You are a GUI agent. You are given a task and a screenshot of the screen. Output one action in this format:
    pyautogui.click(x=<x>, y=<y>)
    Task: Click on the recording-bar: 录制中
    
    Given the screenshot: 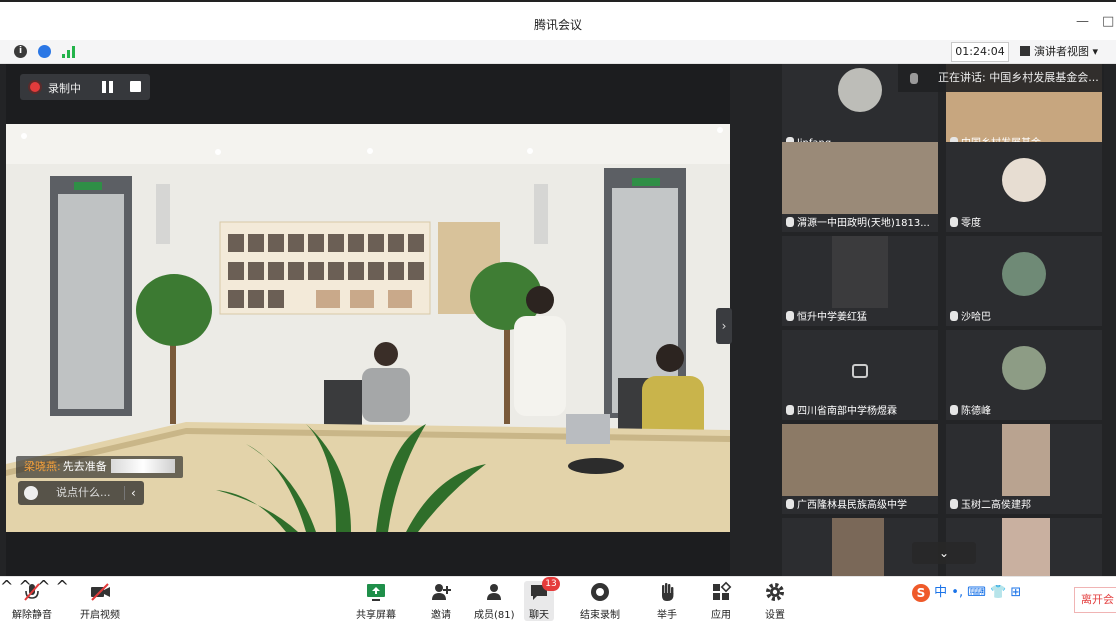 What is the action you would take?
    pyautogui.click(x=85, y=87)
    